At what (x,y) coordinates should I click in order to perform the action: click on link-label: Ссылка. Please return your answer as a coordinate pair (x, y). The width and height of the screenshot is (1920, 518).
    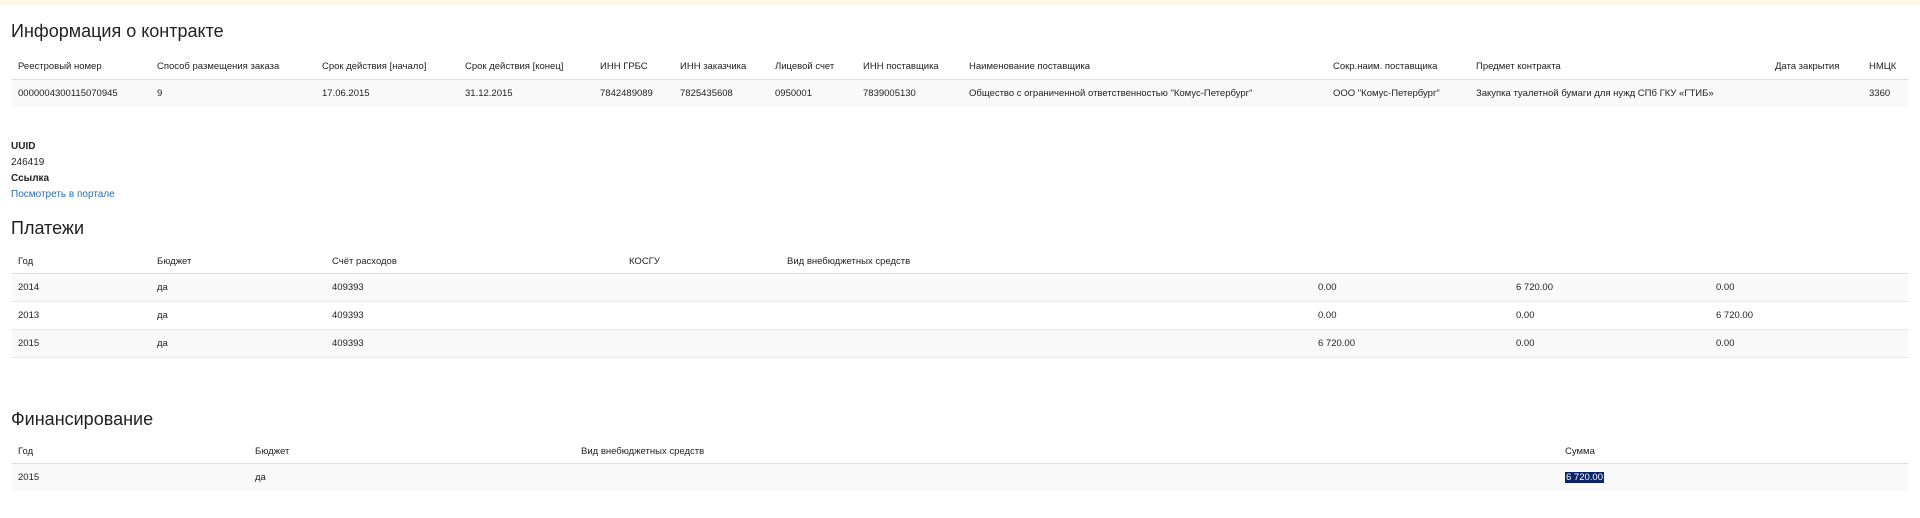
    Looking at the image, I should click on (30, 178).